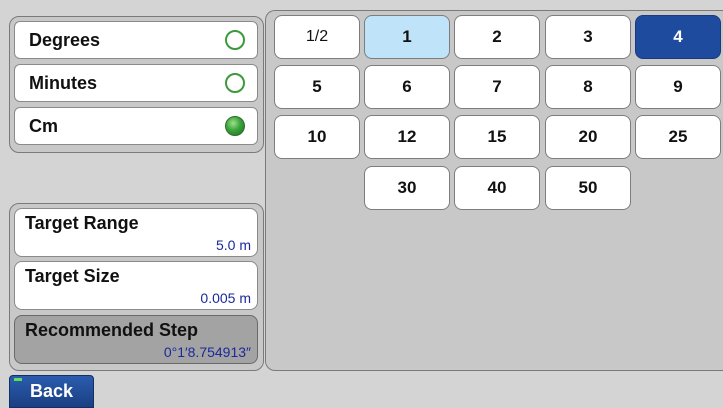 The image size is (723, 408). Describe the element at coordinates (497, 87) in the screenshot. I see `step-button-7: 7` at that location.